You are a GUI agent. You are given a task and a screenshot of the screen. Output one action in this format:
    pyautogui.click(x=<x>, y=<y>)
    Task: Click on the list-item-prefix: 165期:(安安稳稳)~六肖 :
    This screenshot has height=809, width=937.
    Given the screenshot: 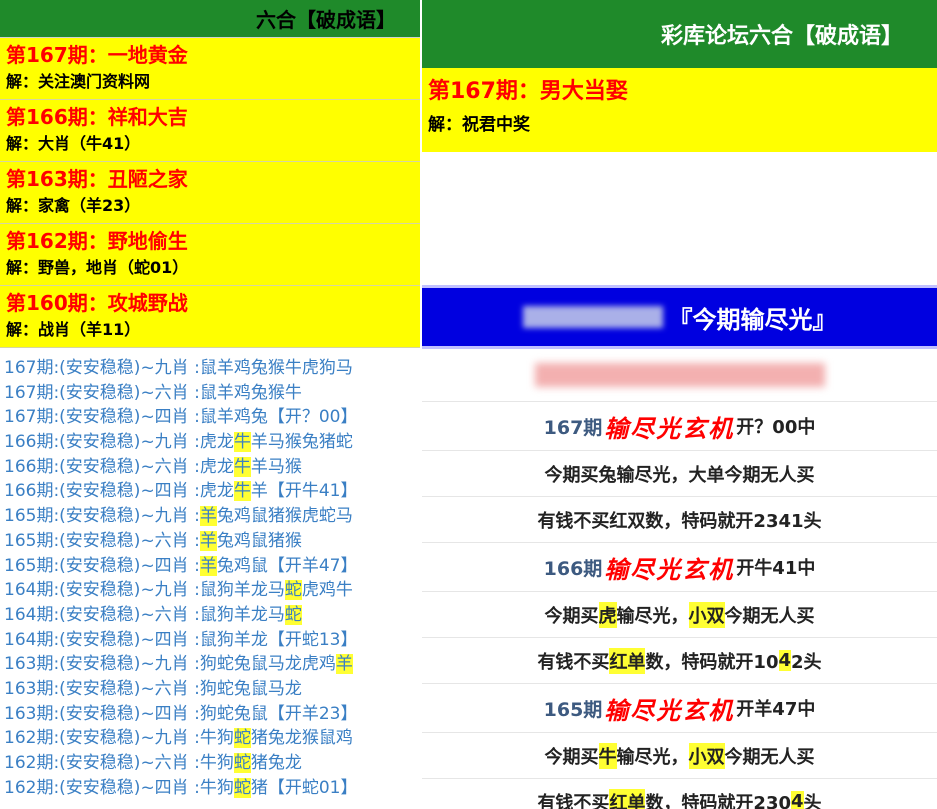 What is the action you would take?
    pyautogui.click(x=102, y=540)
    